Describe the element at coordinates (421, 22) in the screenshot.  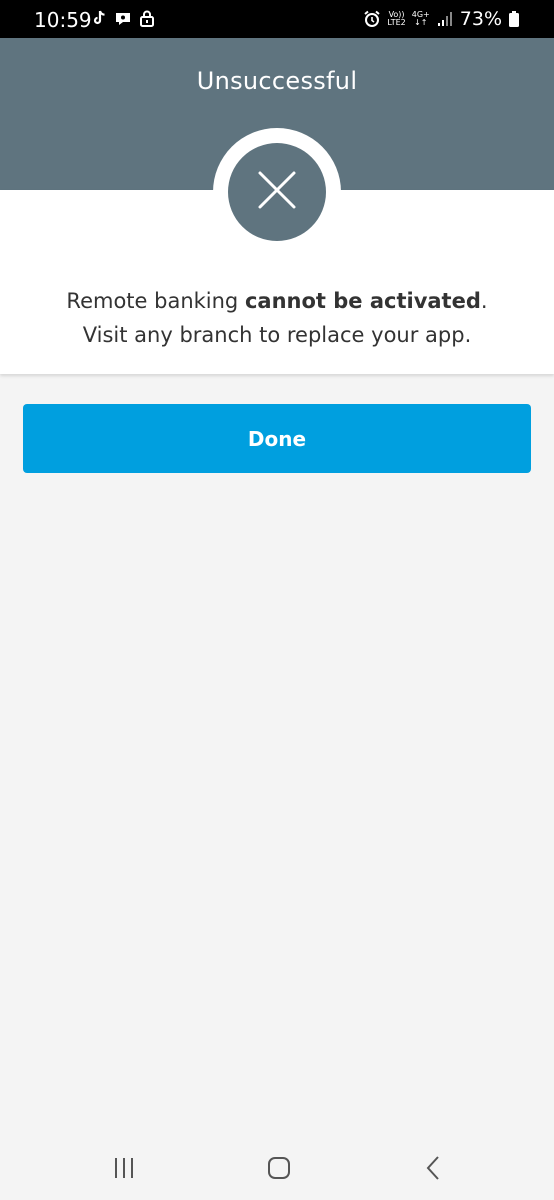
I see `data-arrows-icon: ↓↑` at that location.